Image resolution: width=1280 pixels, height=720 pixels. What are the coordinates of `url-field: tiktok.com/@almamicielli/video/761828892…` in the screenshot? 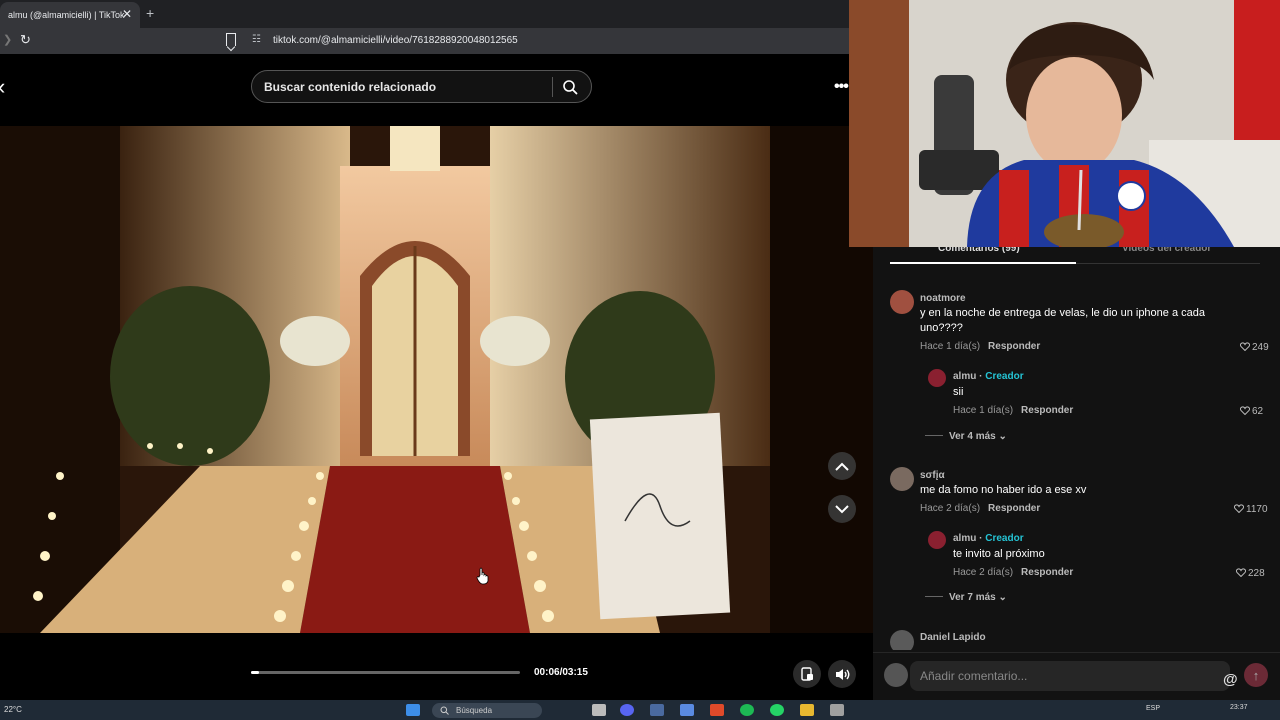 It's located at (395, 40).